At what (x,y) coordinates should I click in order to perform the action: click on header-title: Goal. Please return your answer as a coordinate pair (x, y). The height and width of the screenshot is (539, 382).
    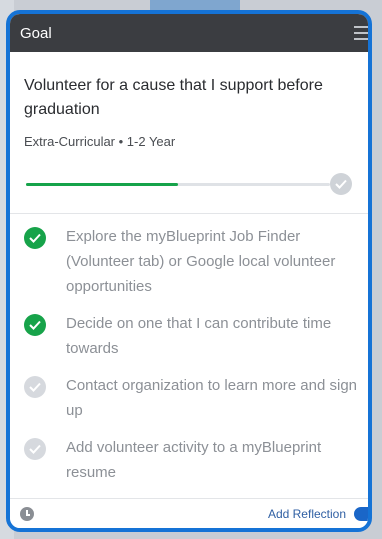
    Looking at the image, I should click on (36, 33).